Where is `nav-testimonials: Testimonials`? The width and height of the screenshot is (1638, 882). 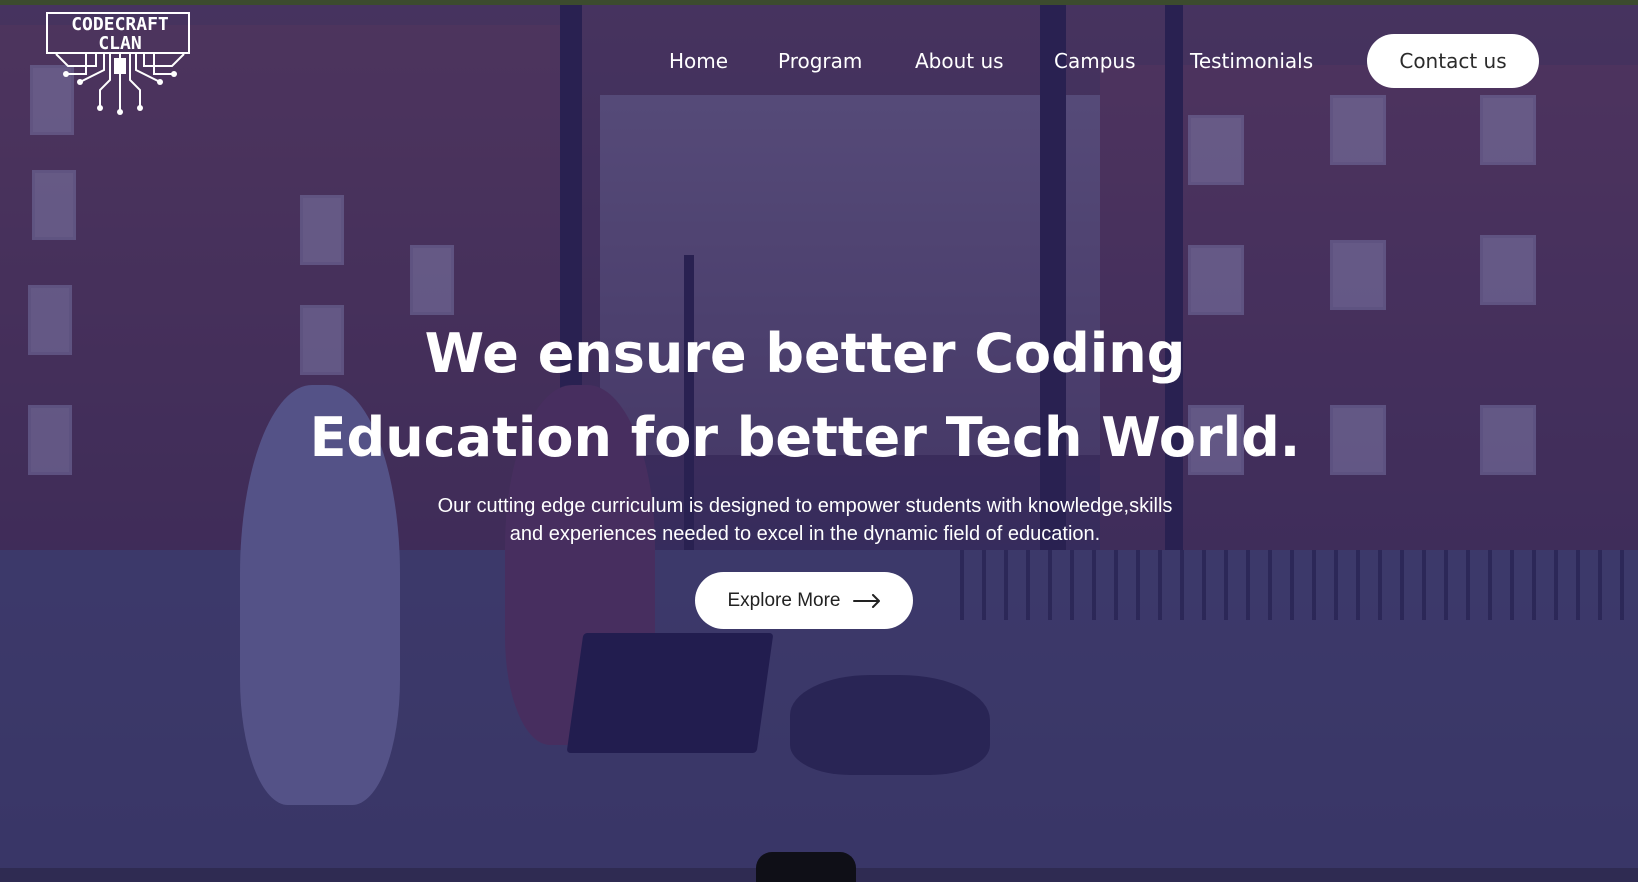
nav-testimonials: Testimonials is located at coordinates (1251, 61).